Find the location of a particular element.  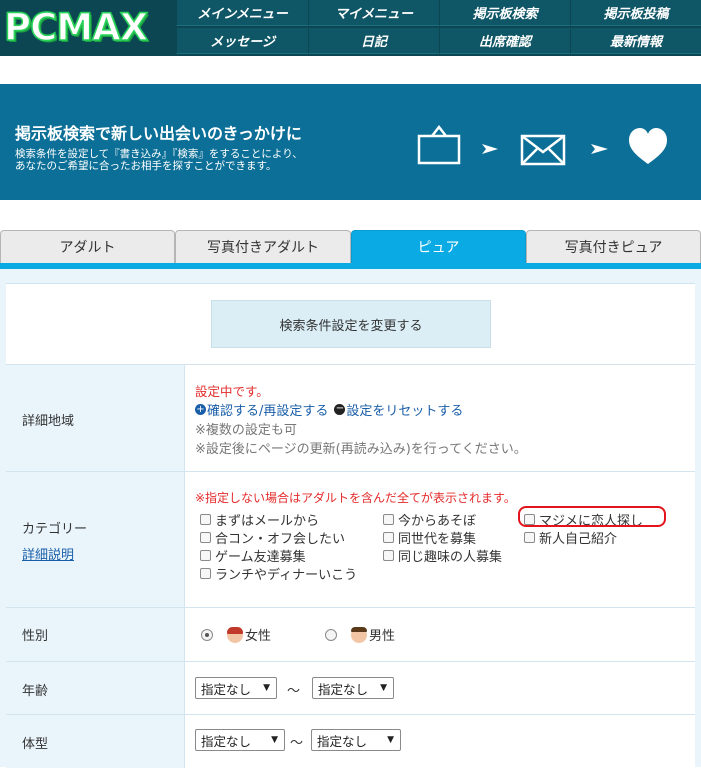

category-option-same-hobby: 同じ趣味の人募集 is located at coordinates (442, 555).